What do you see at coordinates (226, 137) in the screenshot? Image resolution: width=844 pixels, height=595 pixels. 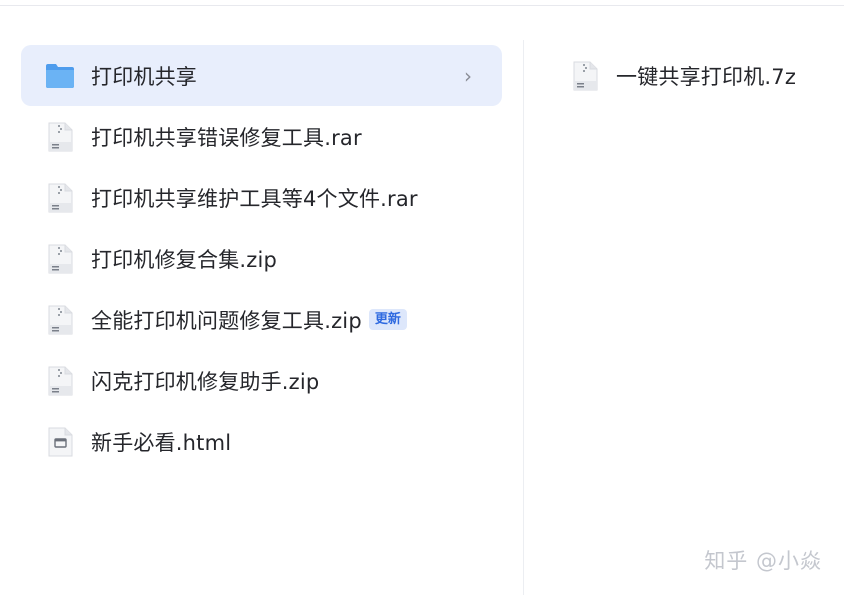 I see `list-item-label: 打印机共享错误修复工具.rar` at bounding box center [226, 137].